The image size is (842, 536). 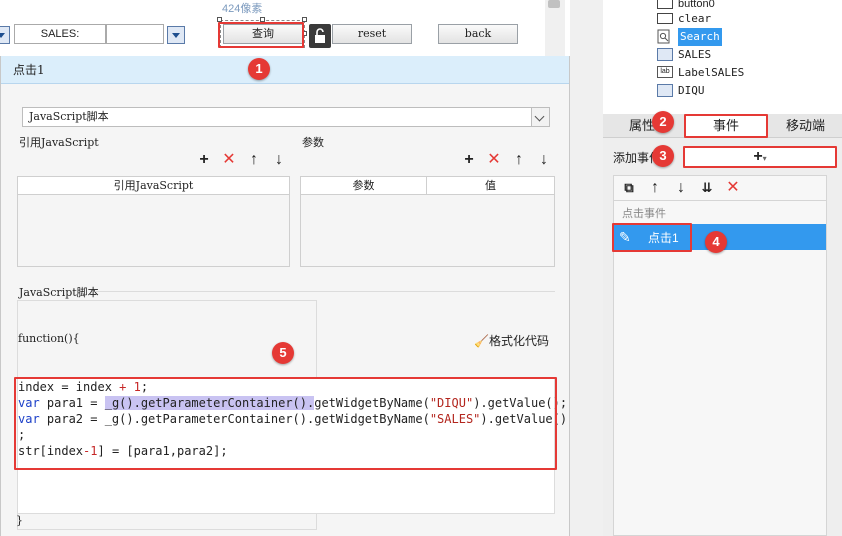 I want to click on design-canvas: SALES: 424像素 查询 reset back, so click(x=272, y=28).